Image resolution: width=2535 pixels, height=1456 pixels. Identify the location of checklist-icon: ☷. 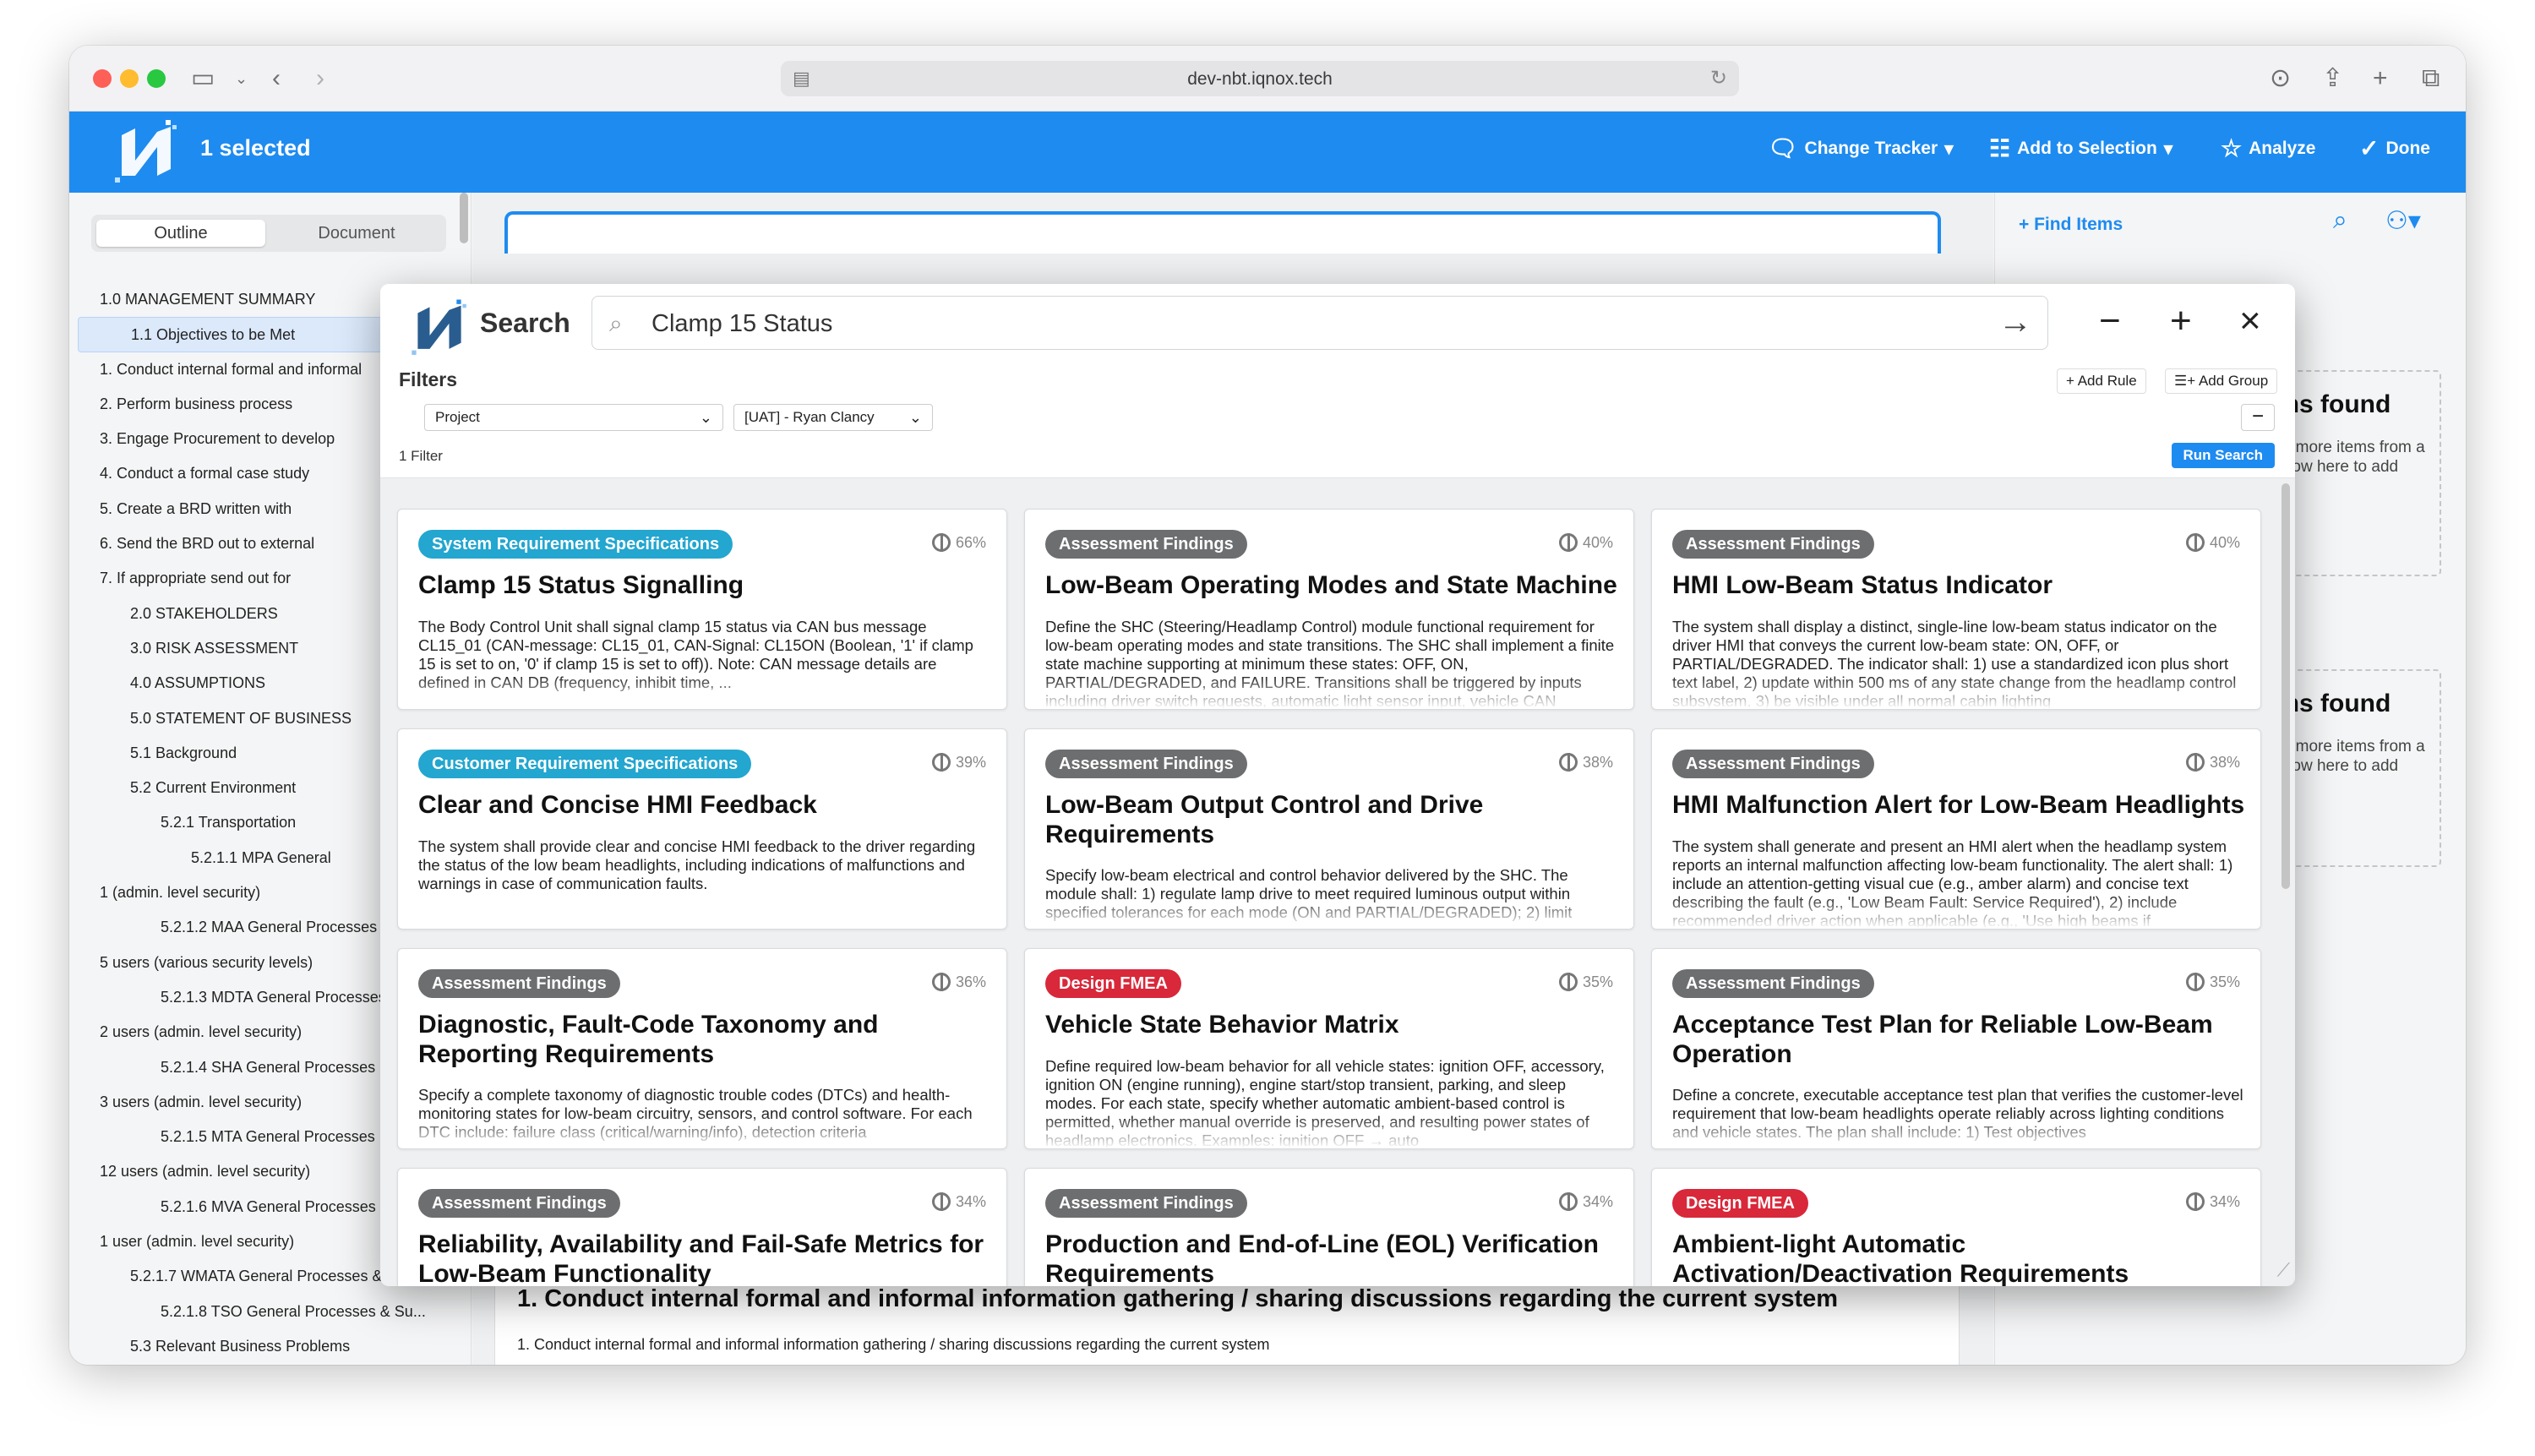
(2000, 148).